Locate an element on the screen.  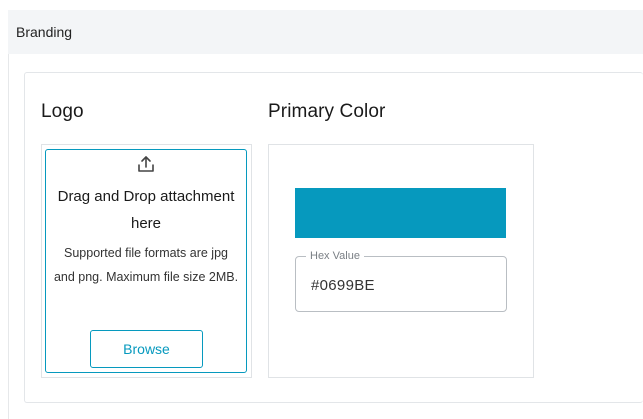
hex-value-input is located at coordinates (405, 285).